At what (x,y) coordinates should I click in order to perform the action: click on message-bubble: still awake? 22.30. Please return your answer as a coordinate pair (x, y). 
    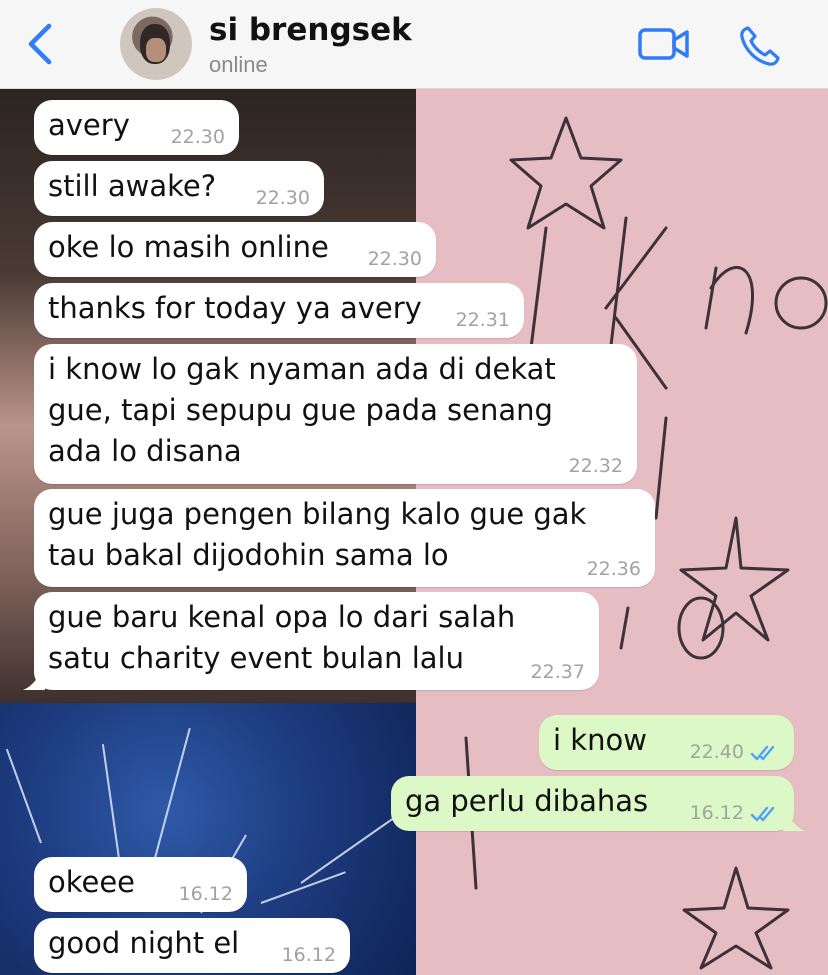
    Looking at the image, I should click on (179, 188).